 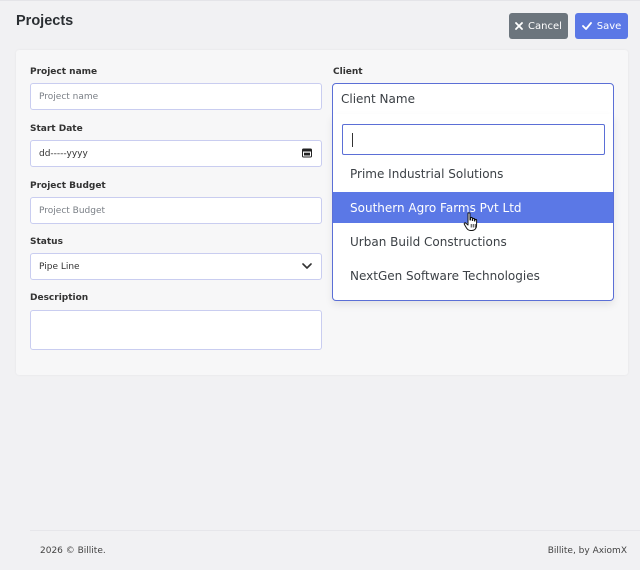 I want to click on save-button: Save, so click(x=601, y=26).